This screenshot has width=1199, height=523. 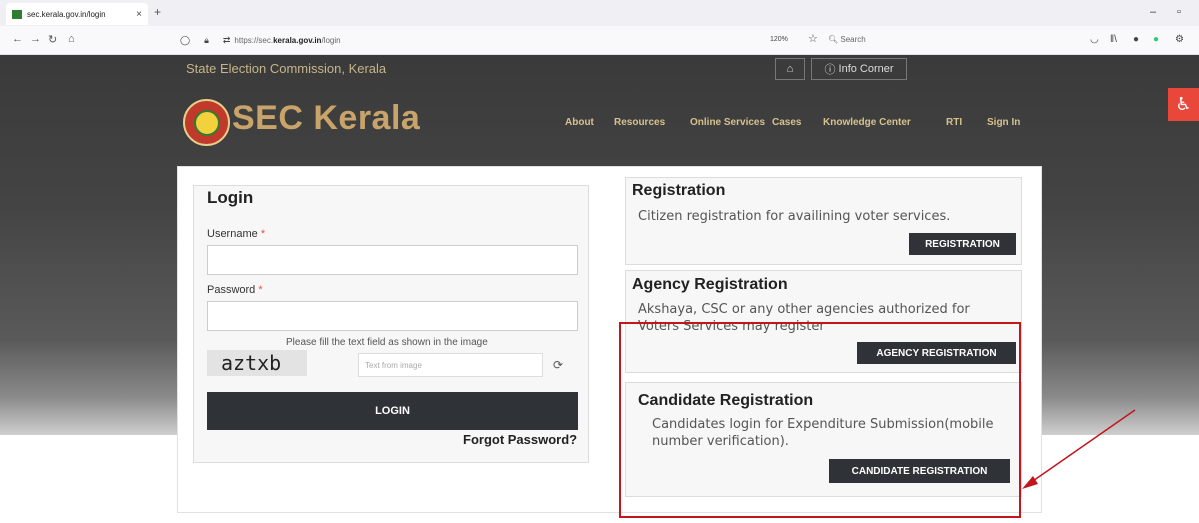 I want to click on forward-icon: →, so click(x=35, y=39).